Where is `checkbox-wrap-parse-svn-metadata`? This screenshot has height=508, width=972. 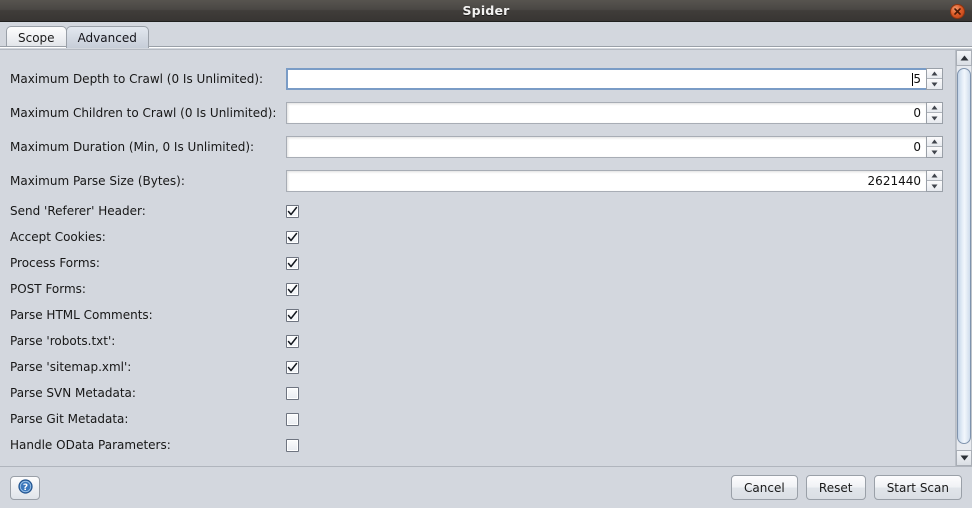
checkbox-wrap-parse-svn-metadata is located at coordinates (292, 393).